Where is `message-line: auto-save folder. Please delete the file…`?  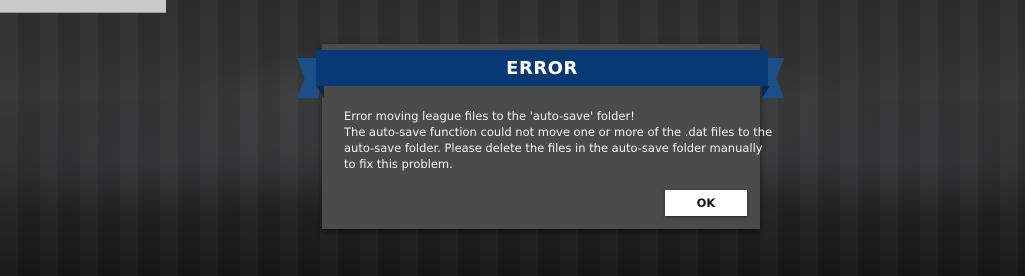
message-line: auto-save folder. Please delete the file… is located at coordinates (553, 148).